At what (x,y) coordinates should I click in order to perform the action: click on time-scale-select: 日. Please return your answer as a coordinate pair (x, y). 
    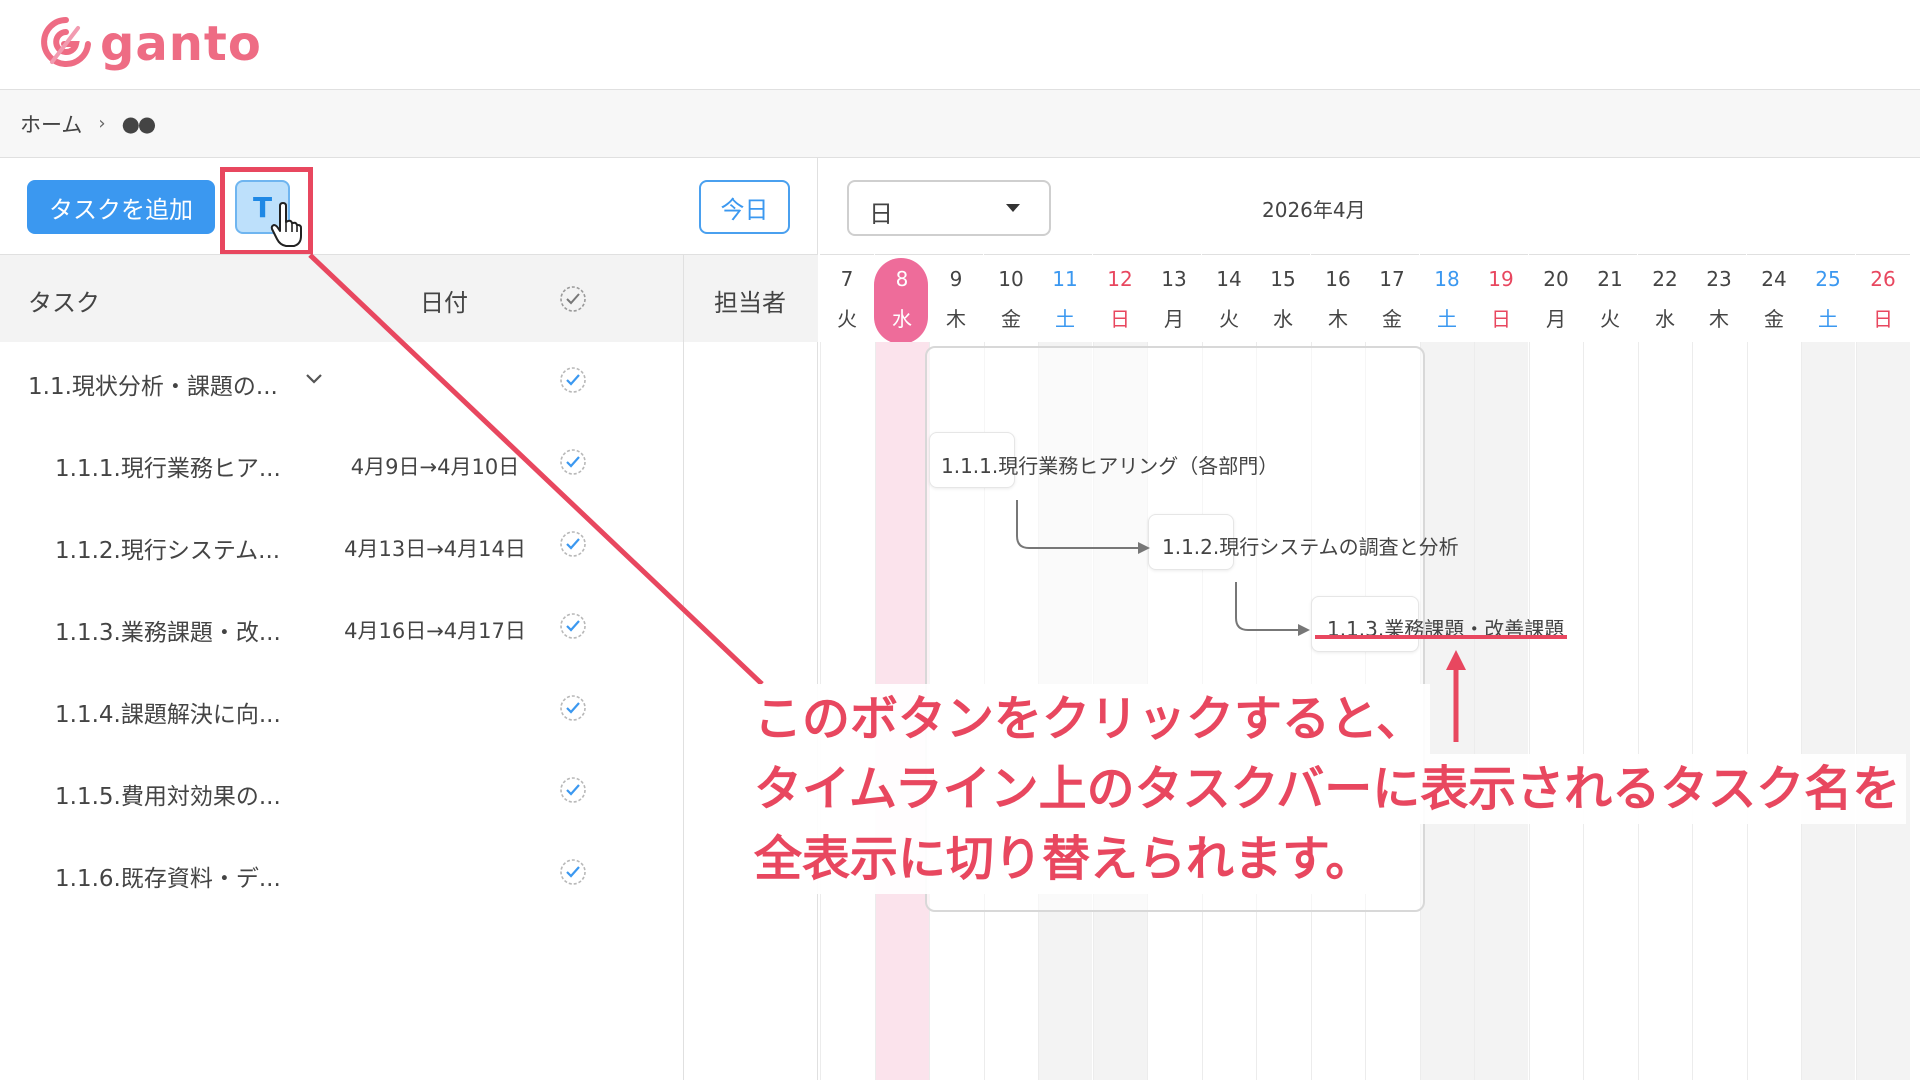
    Looking at the image, I should click on (949, 208).